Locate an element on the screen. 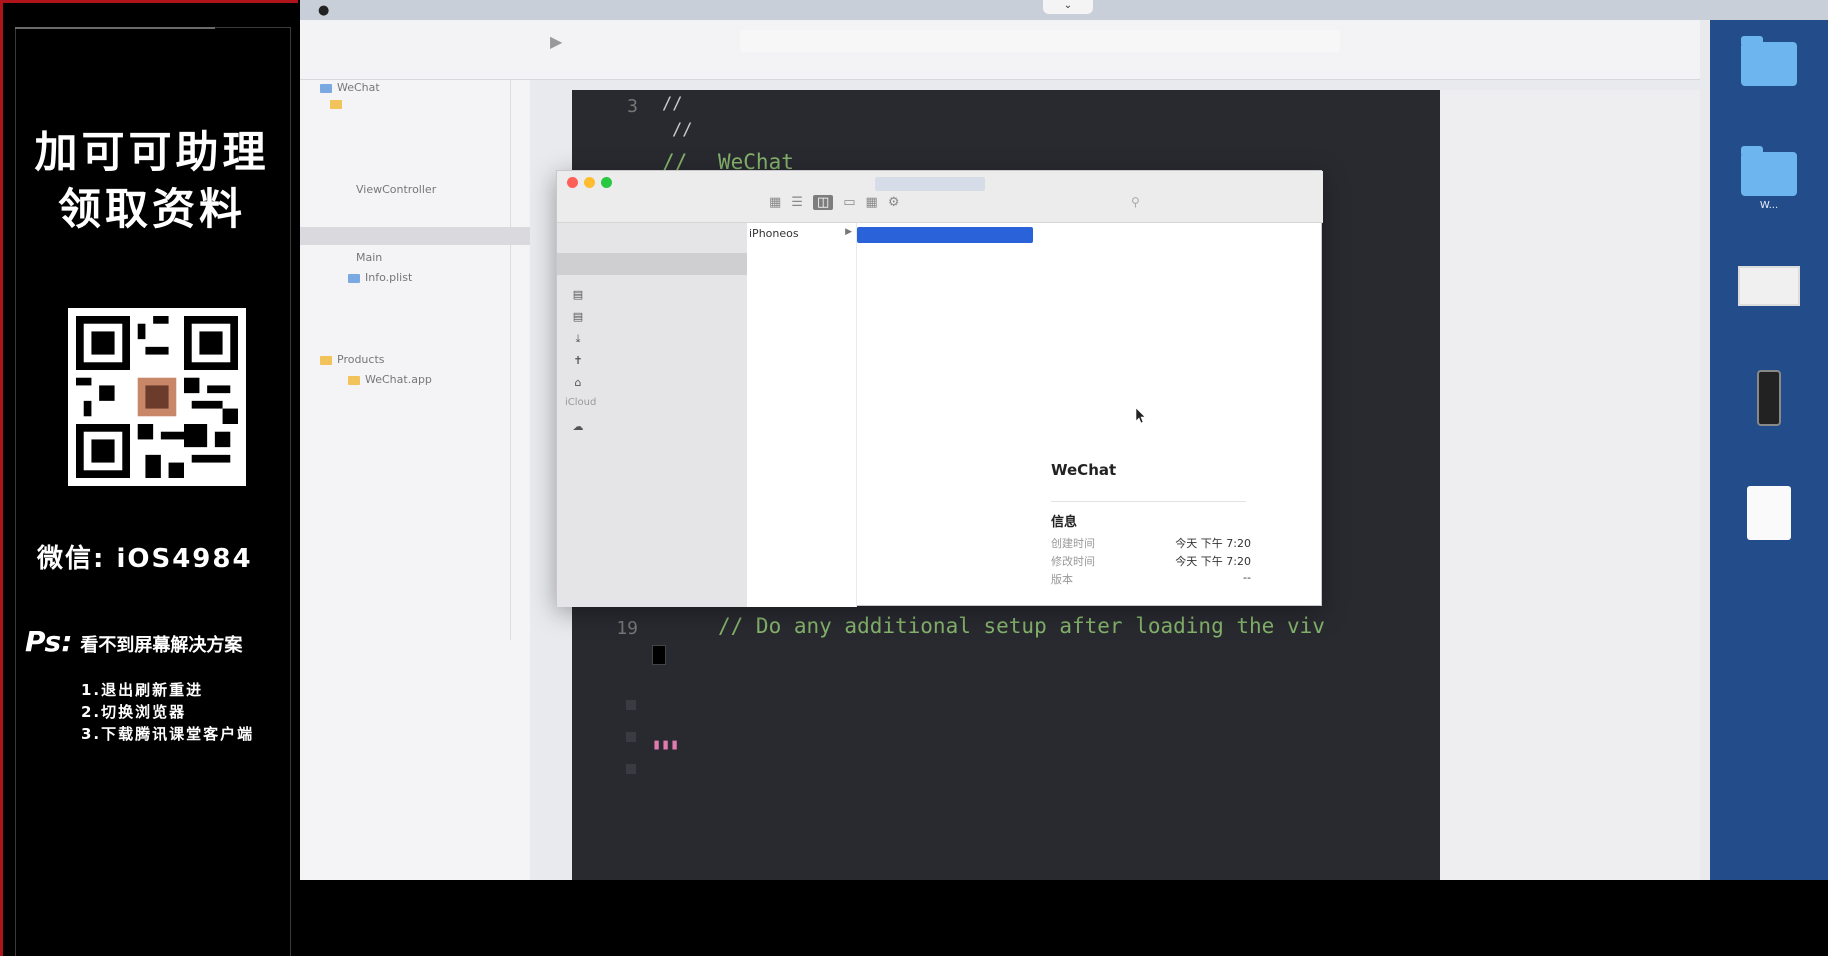  preview-divider is located at coordinates (1148, 501).